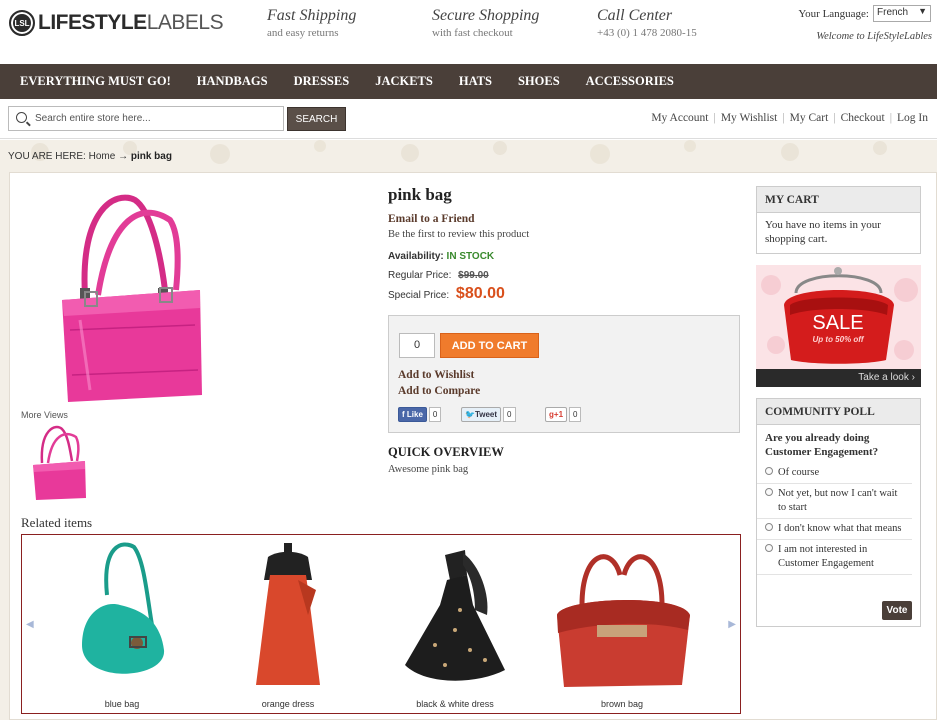 The height and width of the screenshot is (720, 937). What do you see at coordinates (470, 414) in the screenshot?
I see `twitter-icon: 🐦` at bounding box center [470, 414].